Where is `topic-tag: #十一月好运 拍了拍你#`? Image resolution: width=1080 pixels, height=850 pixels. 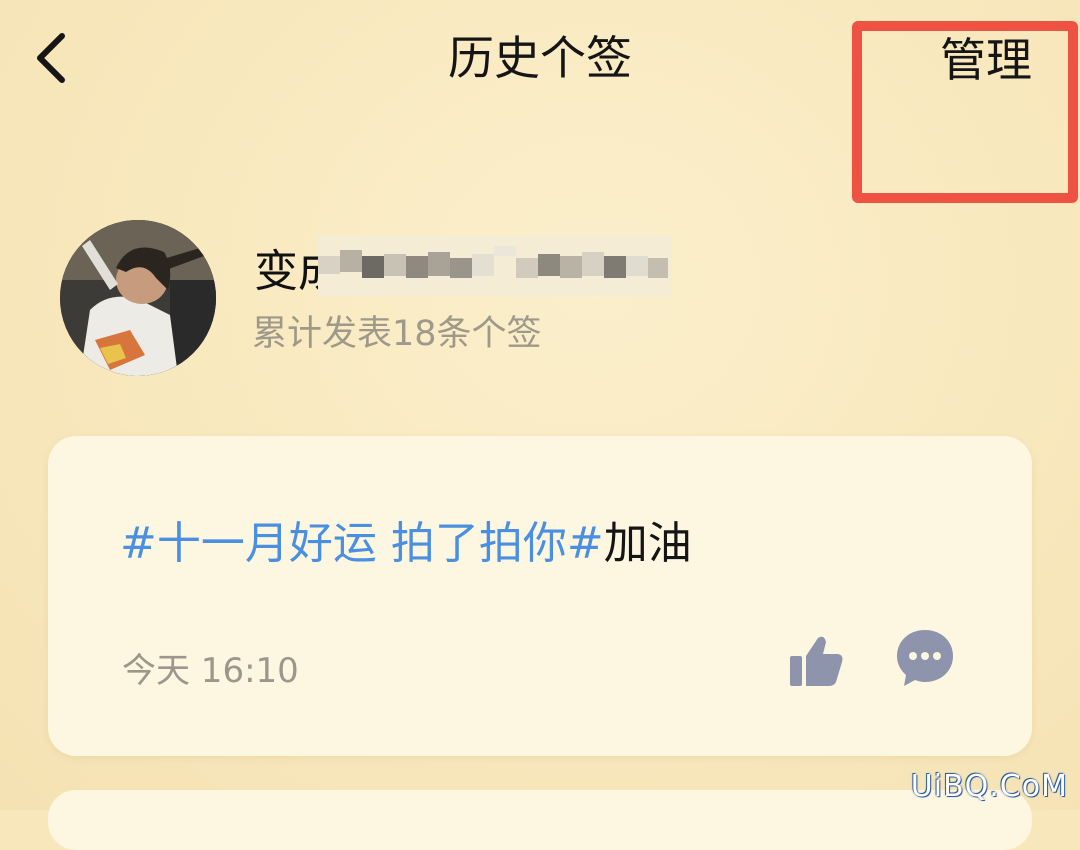
topic-tag: #十一月好运 拍了拍你# is located at coordinates (362, 543).